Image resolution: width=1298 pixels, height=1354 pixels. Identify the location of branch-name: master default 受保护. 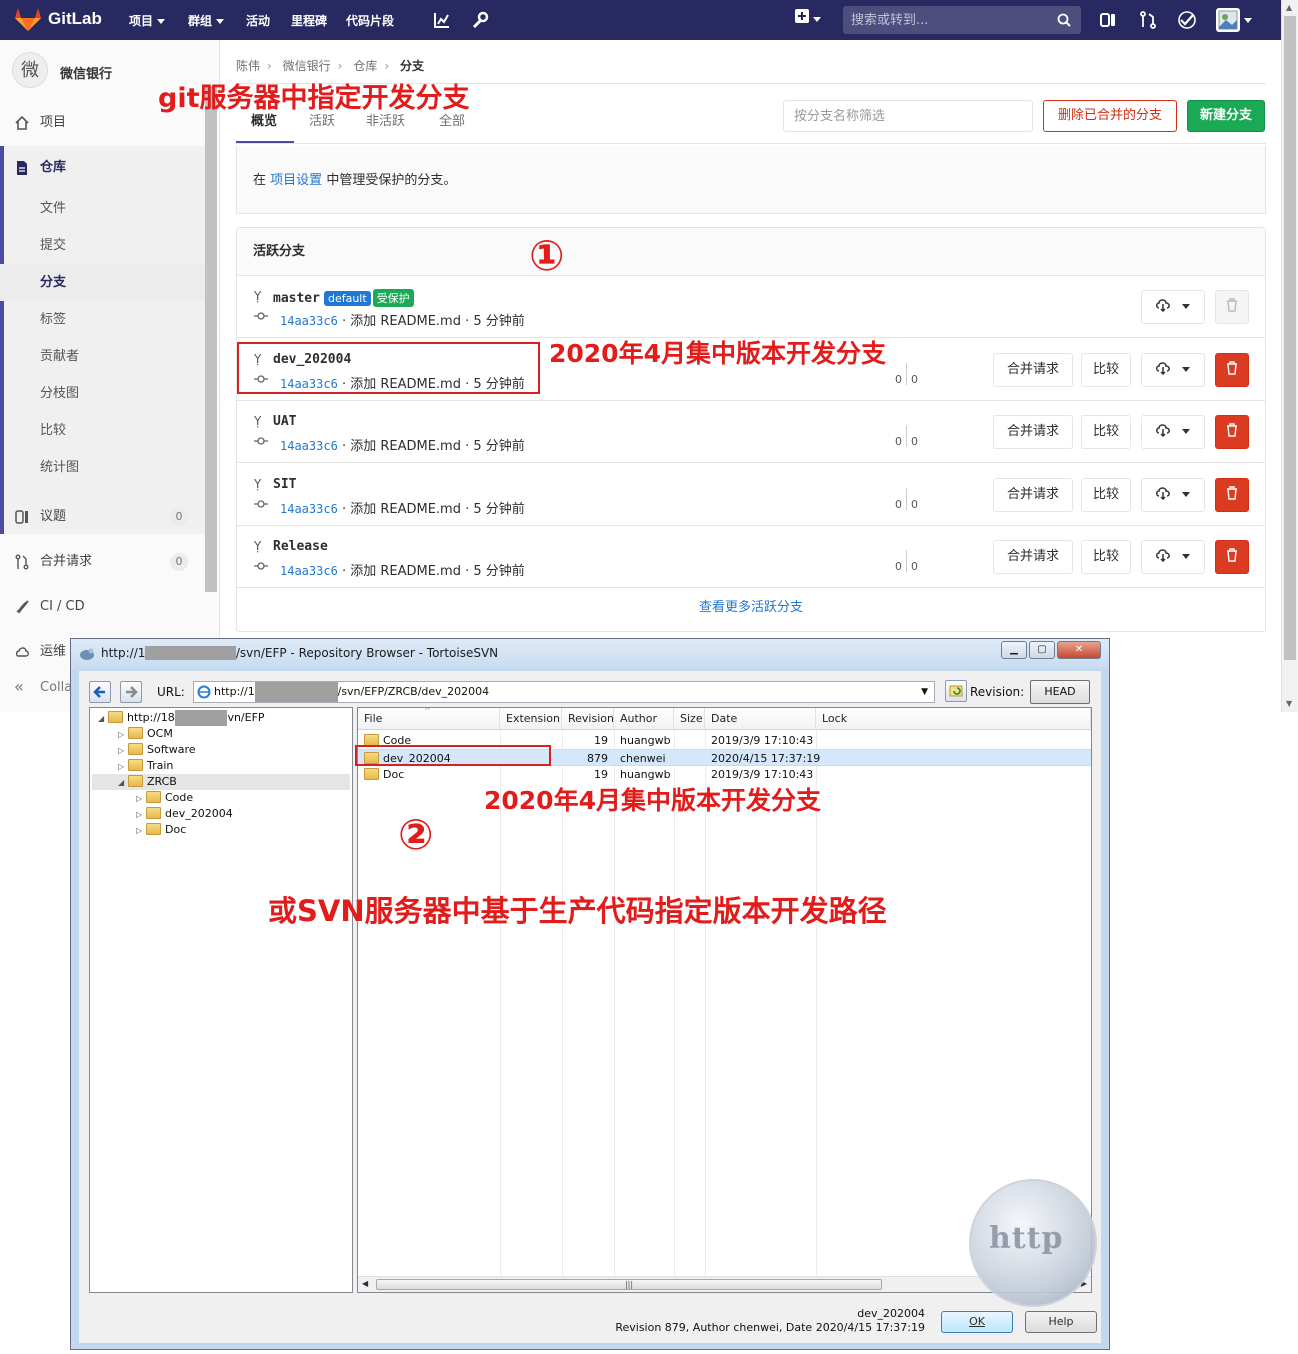
(343, 298).